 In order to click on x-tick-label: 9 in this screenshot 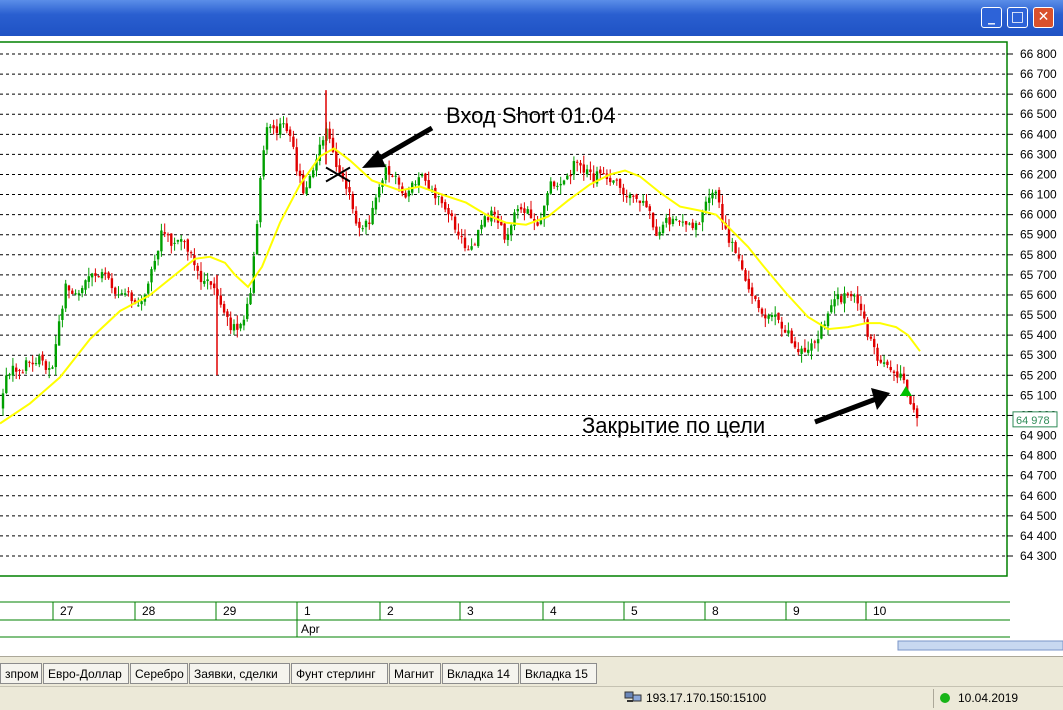, I will do `click(796, 611)`.